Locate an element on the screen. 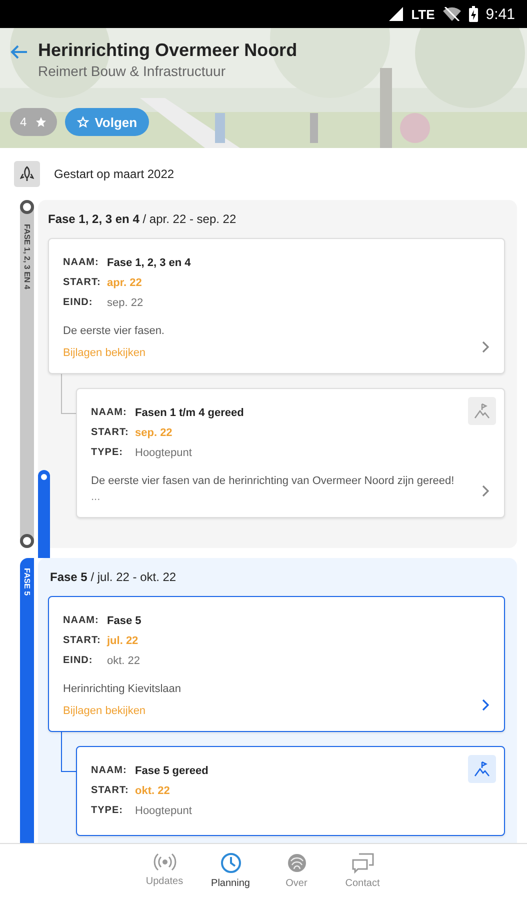  field-value: Fase 1, 2, 3 en 4 is located at coordinates (149, 263).